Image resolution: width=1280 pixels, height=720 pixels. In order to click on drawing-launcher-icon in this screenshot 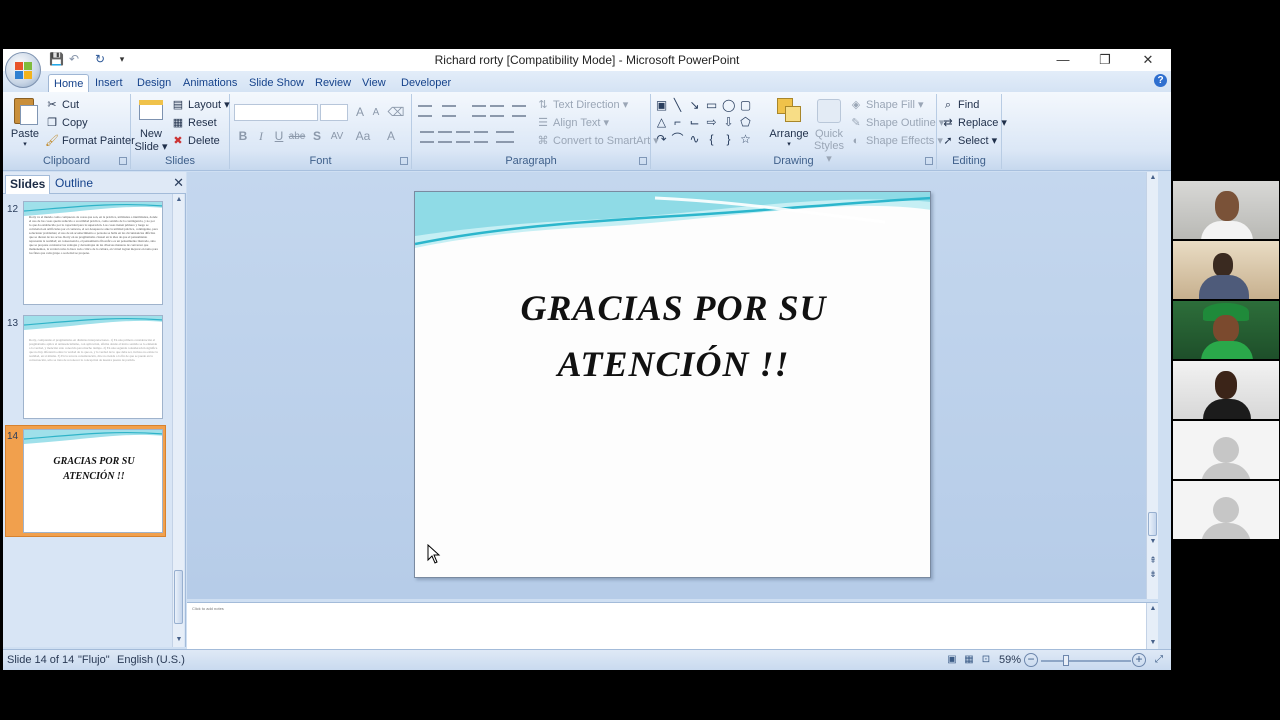, I will do `click(929, 161)`.